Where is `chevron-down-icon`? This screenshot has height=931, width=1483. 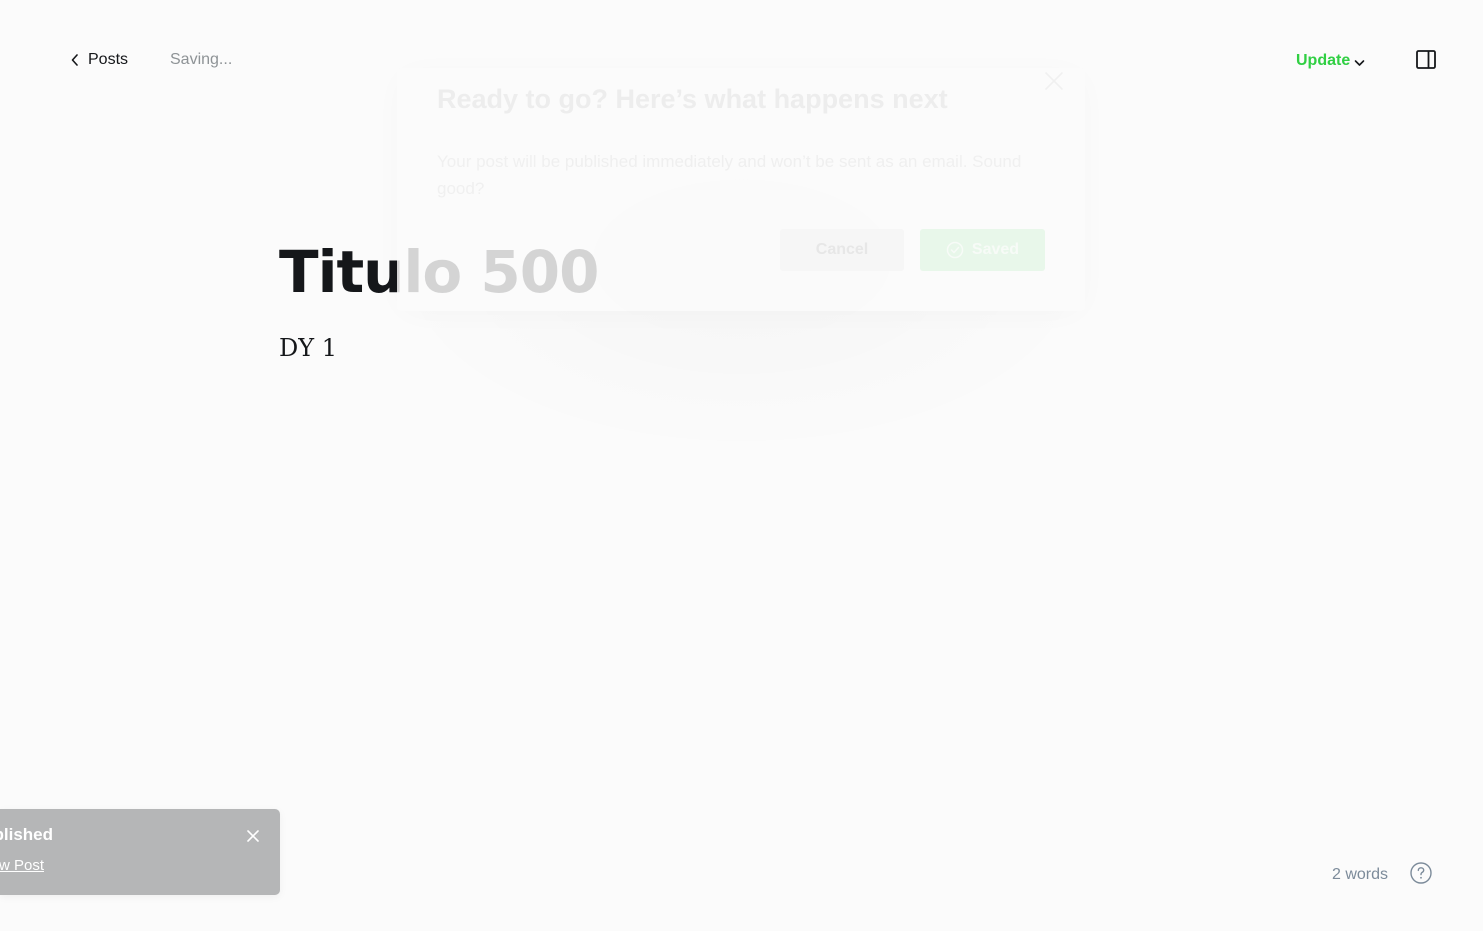 chevron-down-icon is located at coordinates (1359, 62).